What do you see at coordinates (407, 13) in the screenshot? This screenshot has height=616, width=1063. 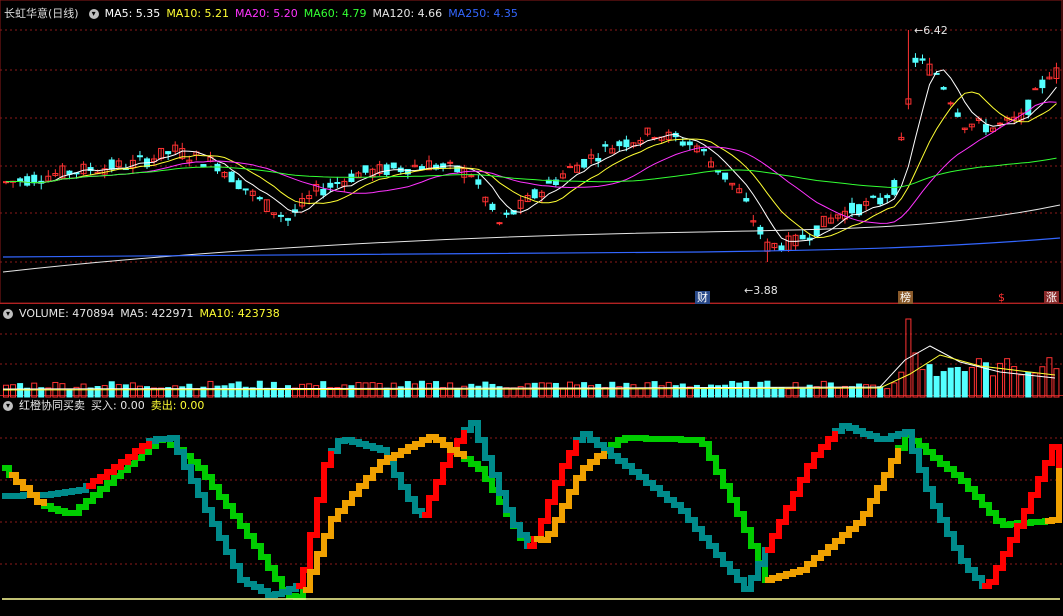 I see `ma120-label: MA120: 4.66` at bounding box center [407, 13].